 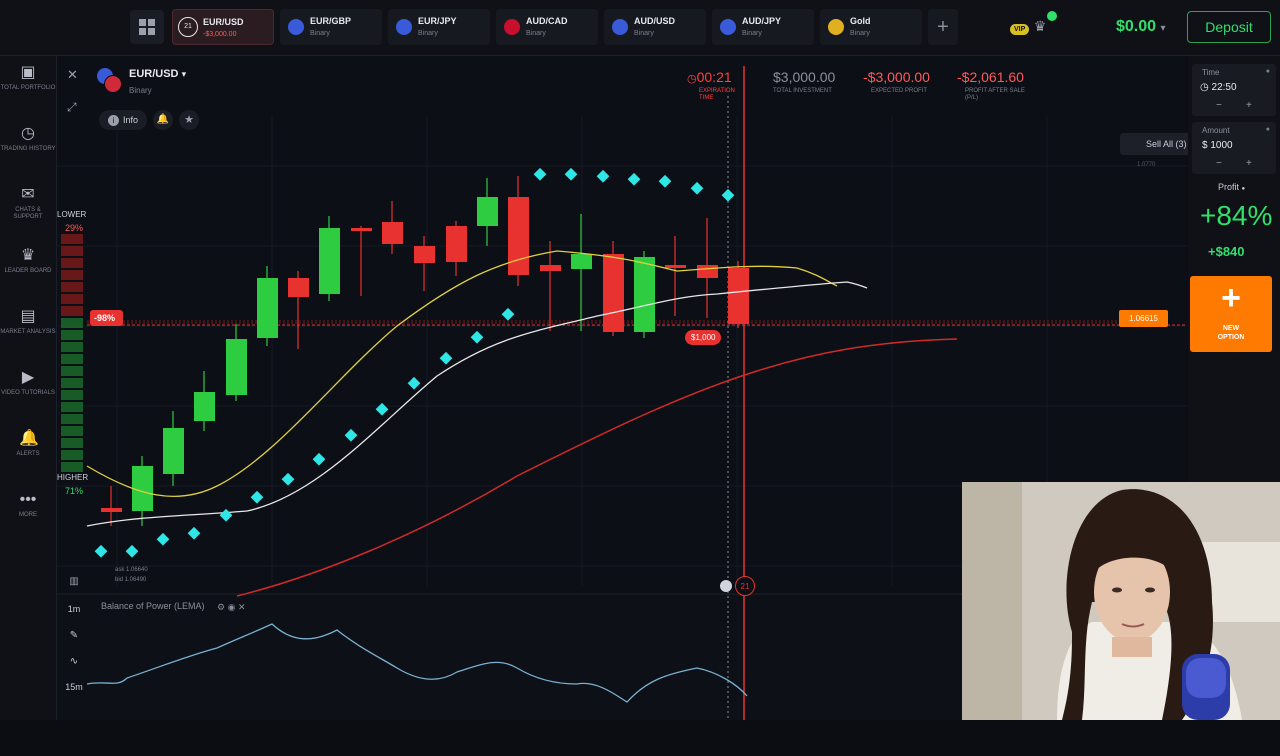 What do you see at coordinates (1219, 163) in the screenshot?
I see `amount-minus-button: −` at bounding box center [1219, 163].